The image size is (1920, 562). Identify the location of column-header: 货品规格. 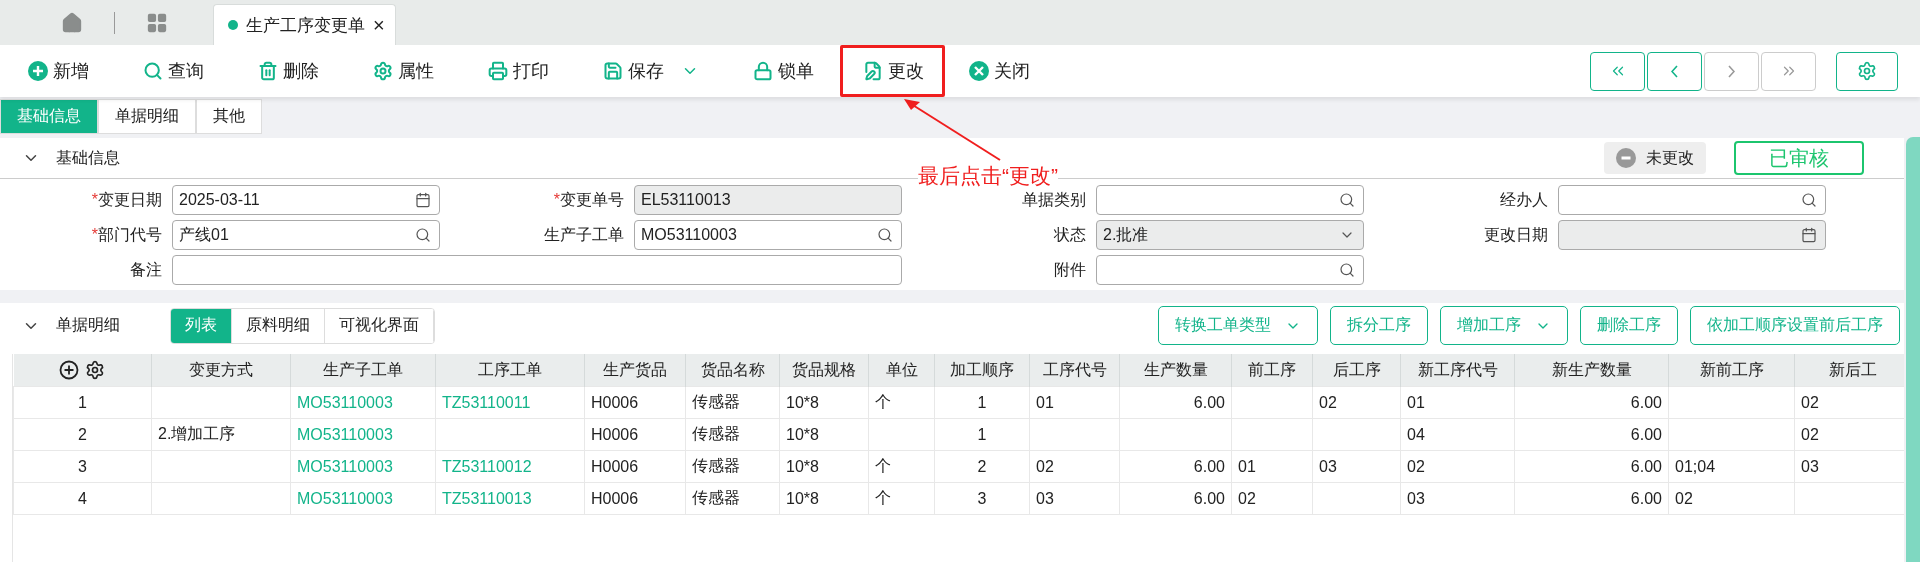
(824, 370).